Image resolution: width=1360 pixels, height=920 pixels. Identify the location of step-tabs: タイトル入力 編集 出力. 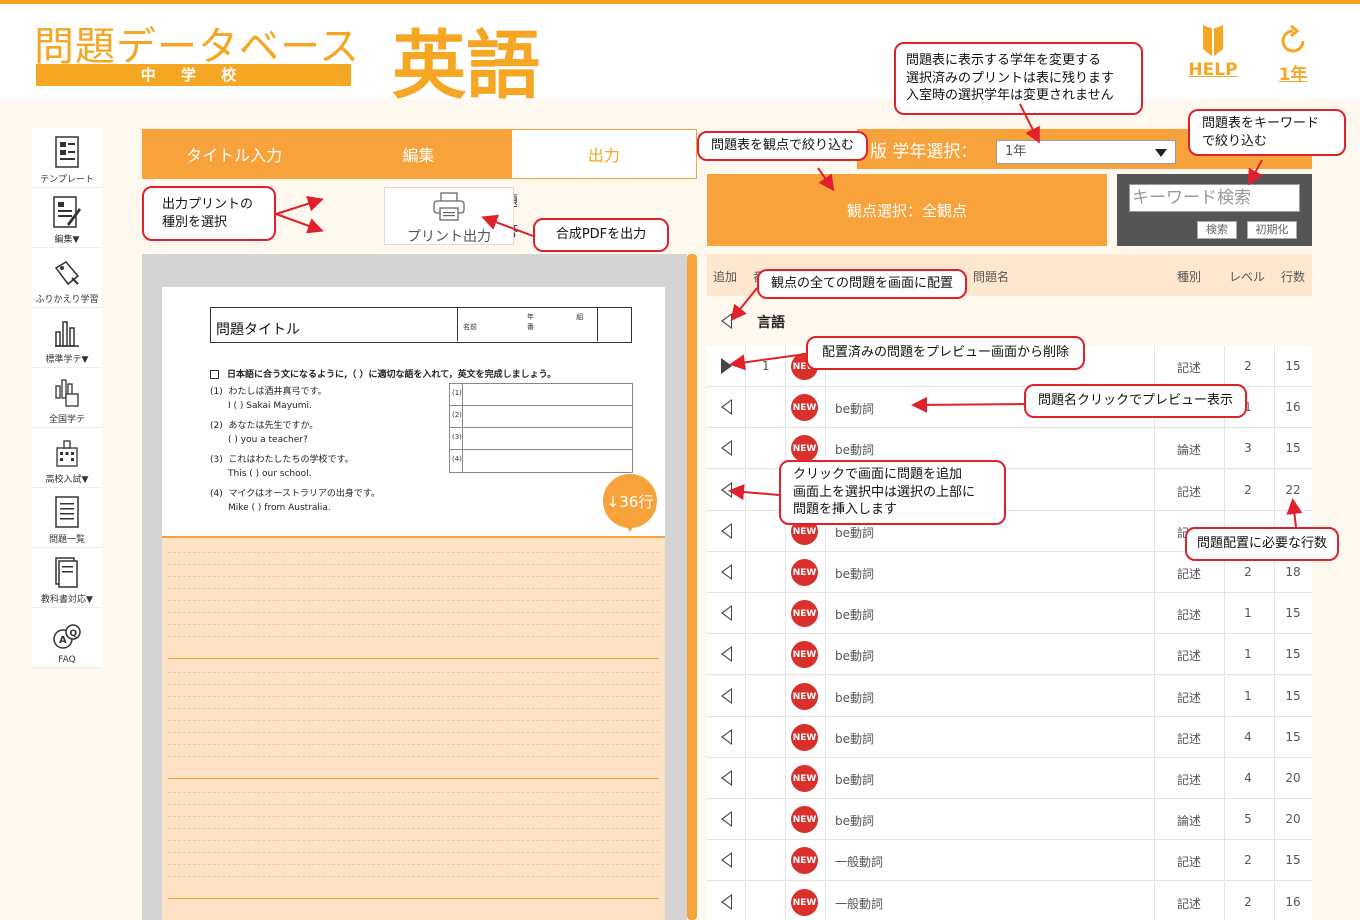
(419, 154).